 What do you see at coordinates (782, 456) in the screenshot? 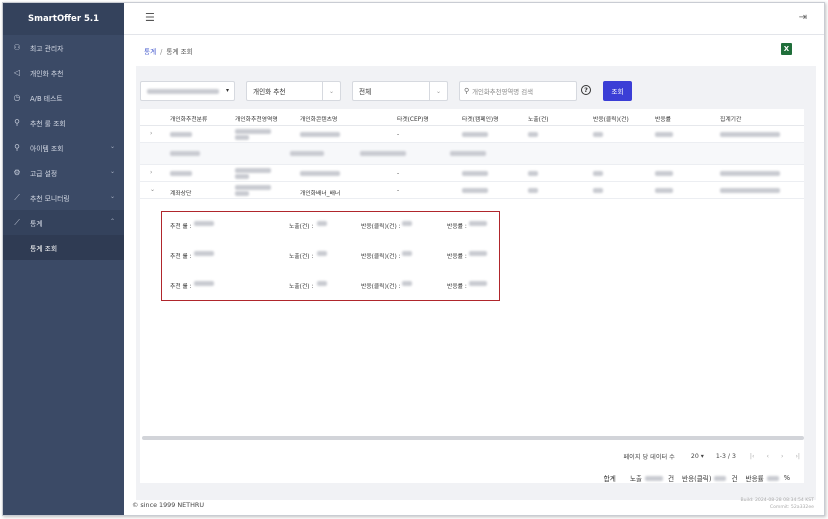
I see `next-page-icon: ›` at bounding box center [782, 456].